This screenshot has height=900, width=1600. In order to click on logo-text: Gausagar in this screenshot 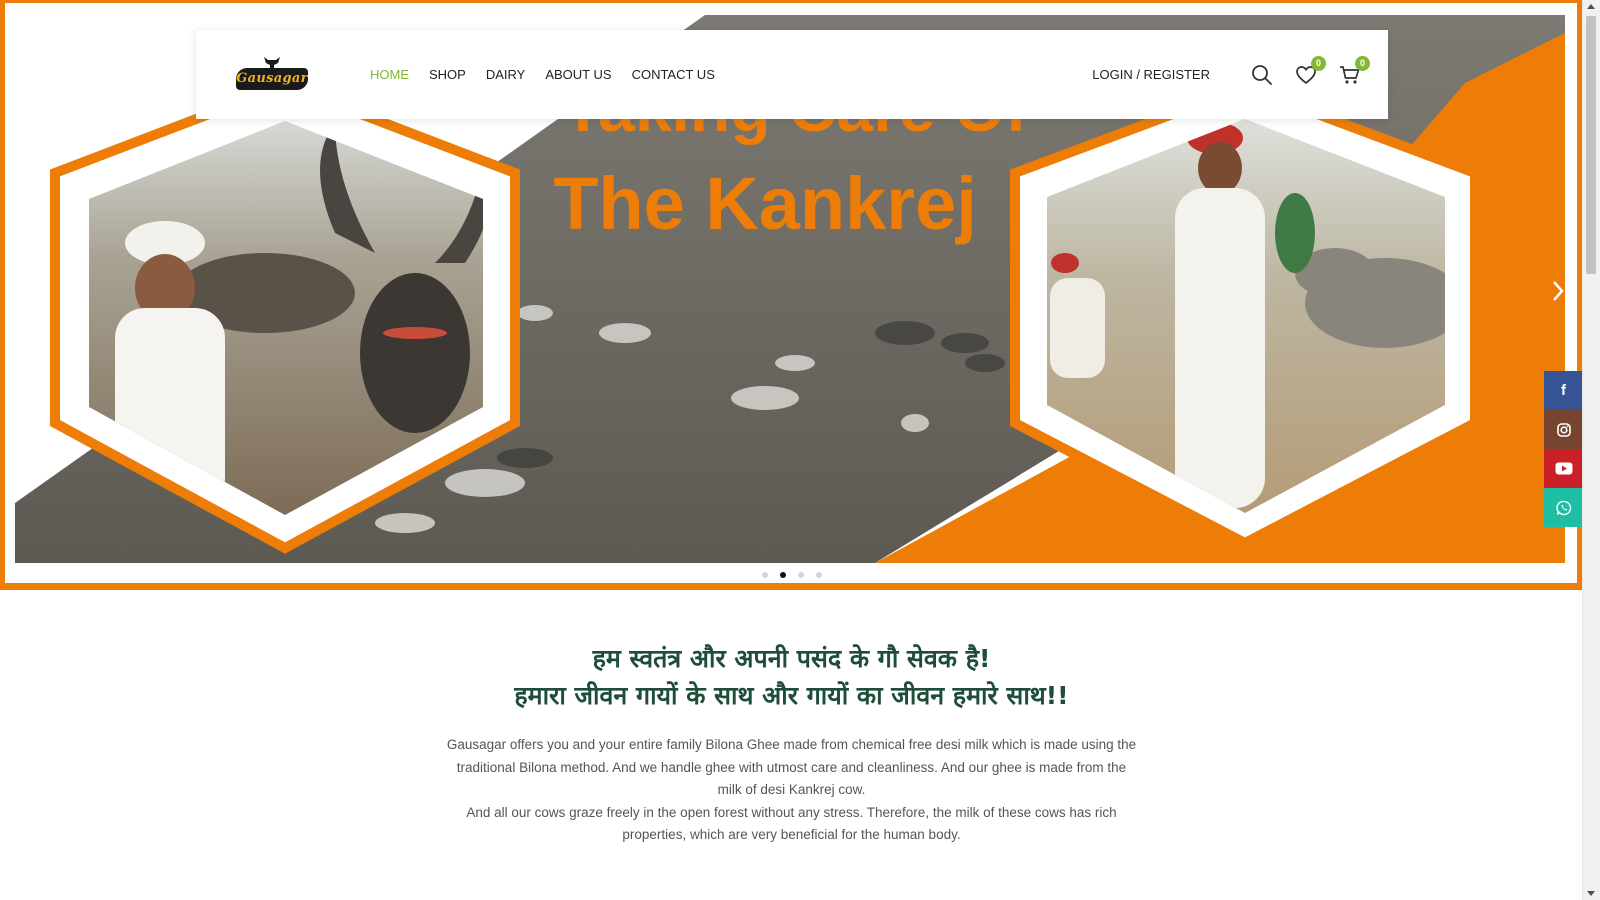, I will do `click(272, 79)`.